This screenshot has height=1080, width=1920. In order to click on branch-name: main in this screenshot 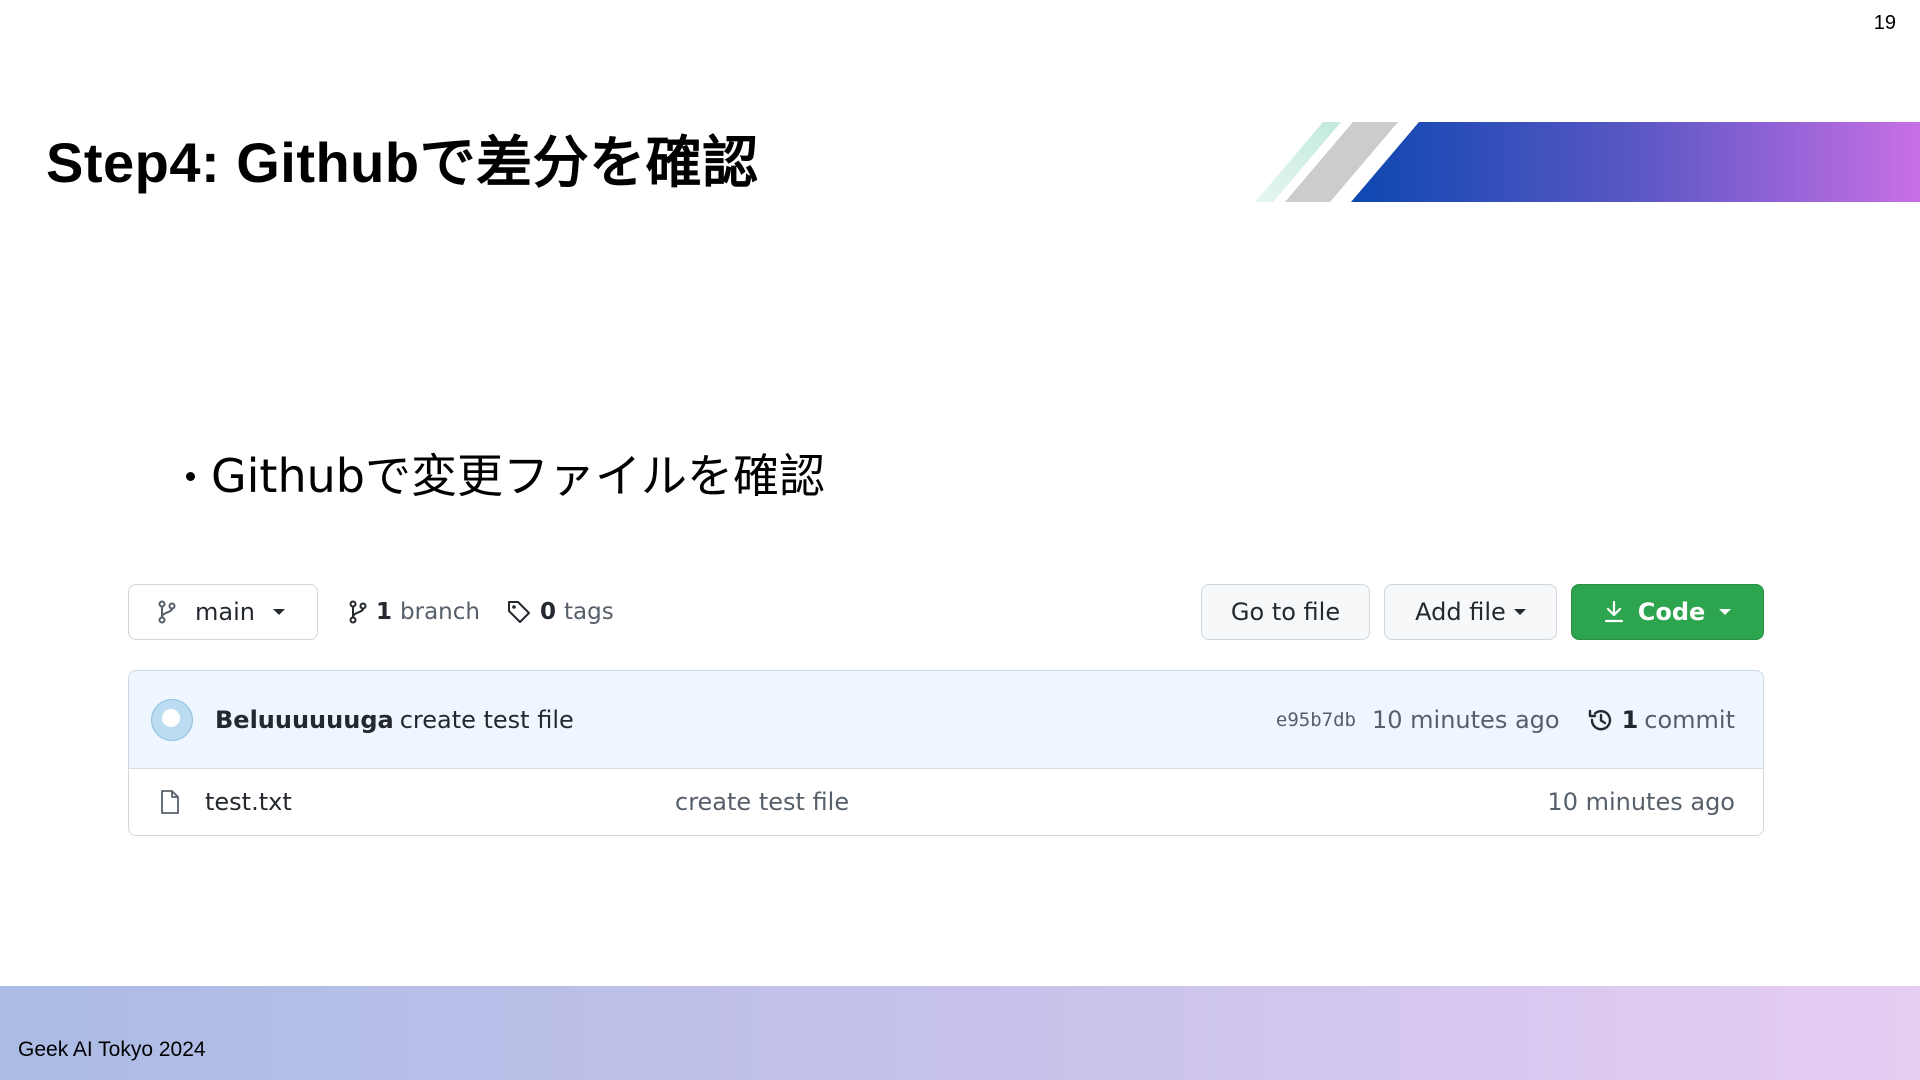, I will do `click(225, 612)`.